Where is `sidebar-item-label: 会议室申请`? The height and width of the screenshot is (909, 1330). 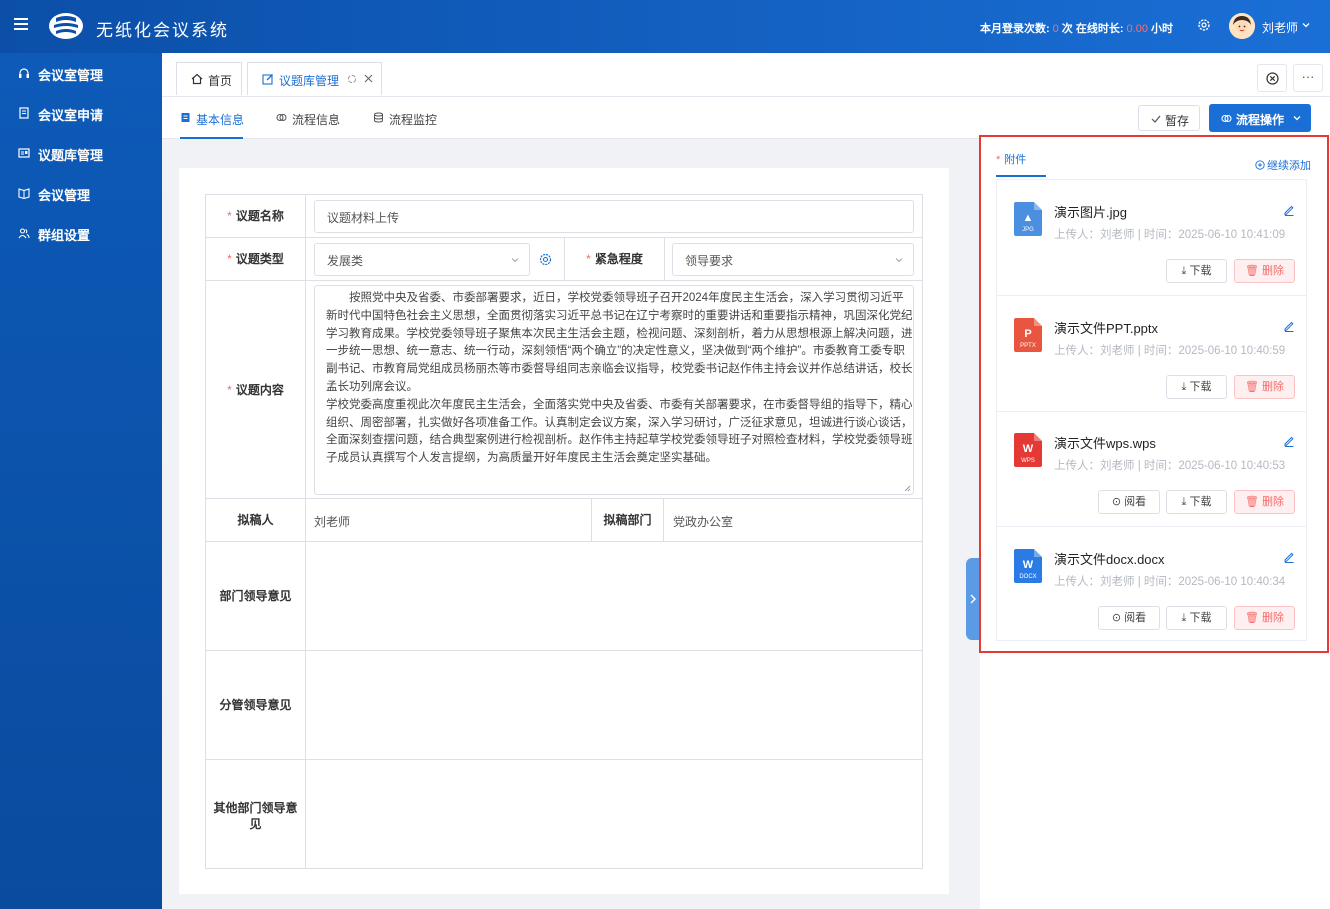
sidebar-item-label: 会议室申请 is located at coordinates (71, 115).